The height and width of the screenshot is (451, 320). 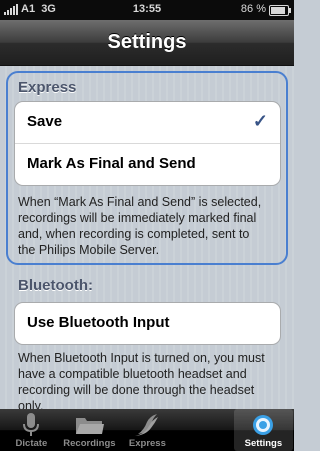 I want to click on bluetooth-section-header: Bluetooth:, so click(x=55, y=285).